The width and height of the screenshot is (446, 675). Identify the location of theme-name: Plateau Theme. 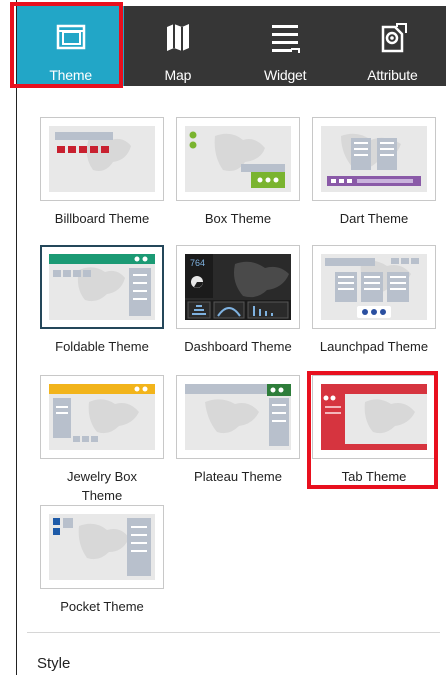
(238, 476).